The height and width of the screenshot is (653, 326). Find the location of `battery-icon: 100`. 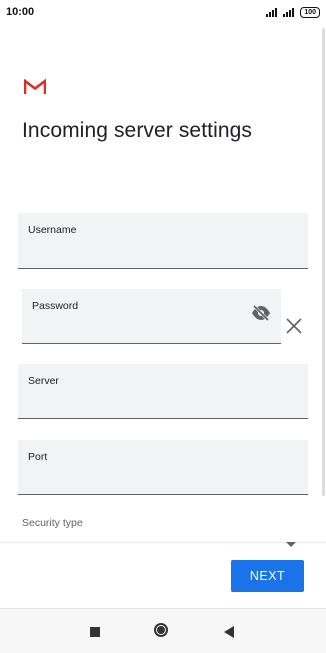

battery-icon: 100 is located at coordinates (310, 12).